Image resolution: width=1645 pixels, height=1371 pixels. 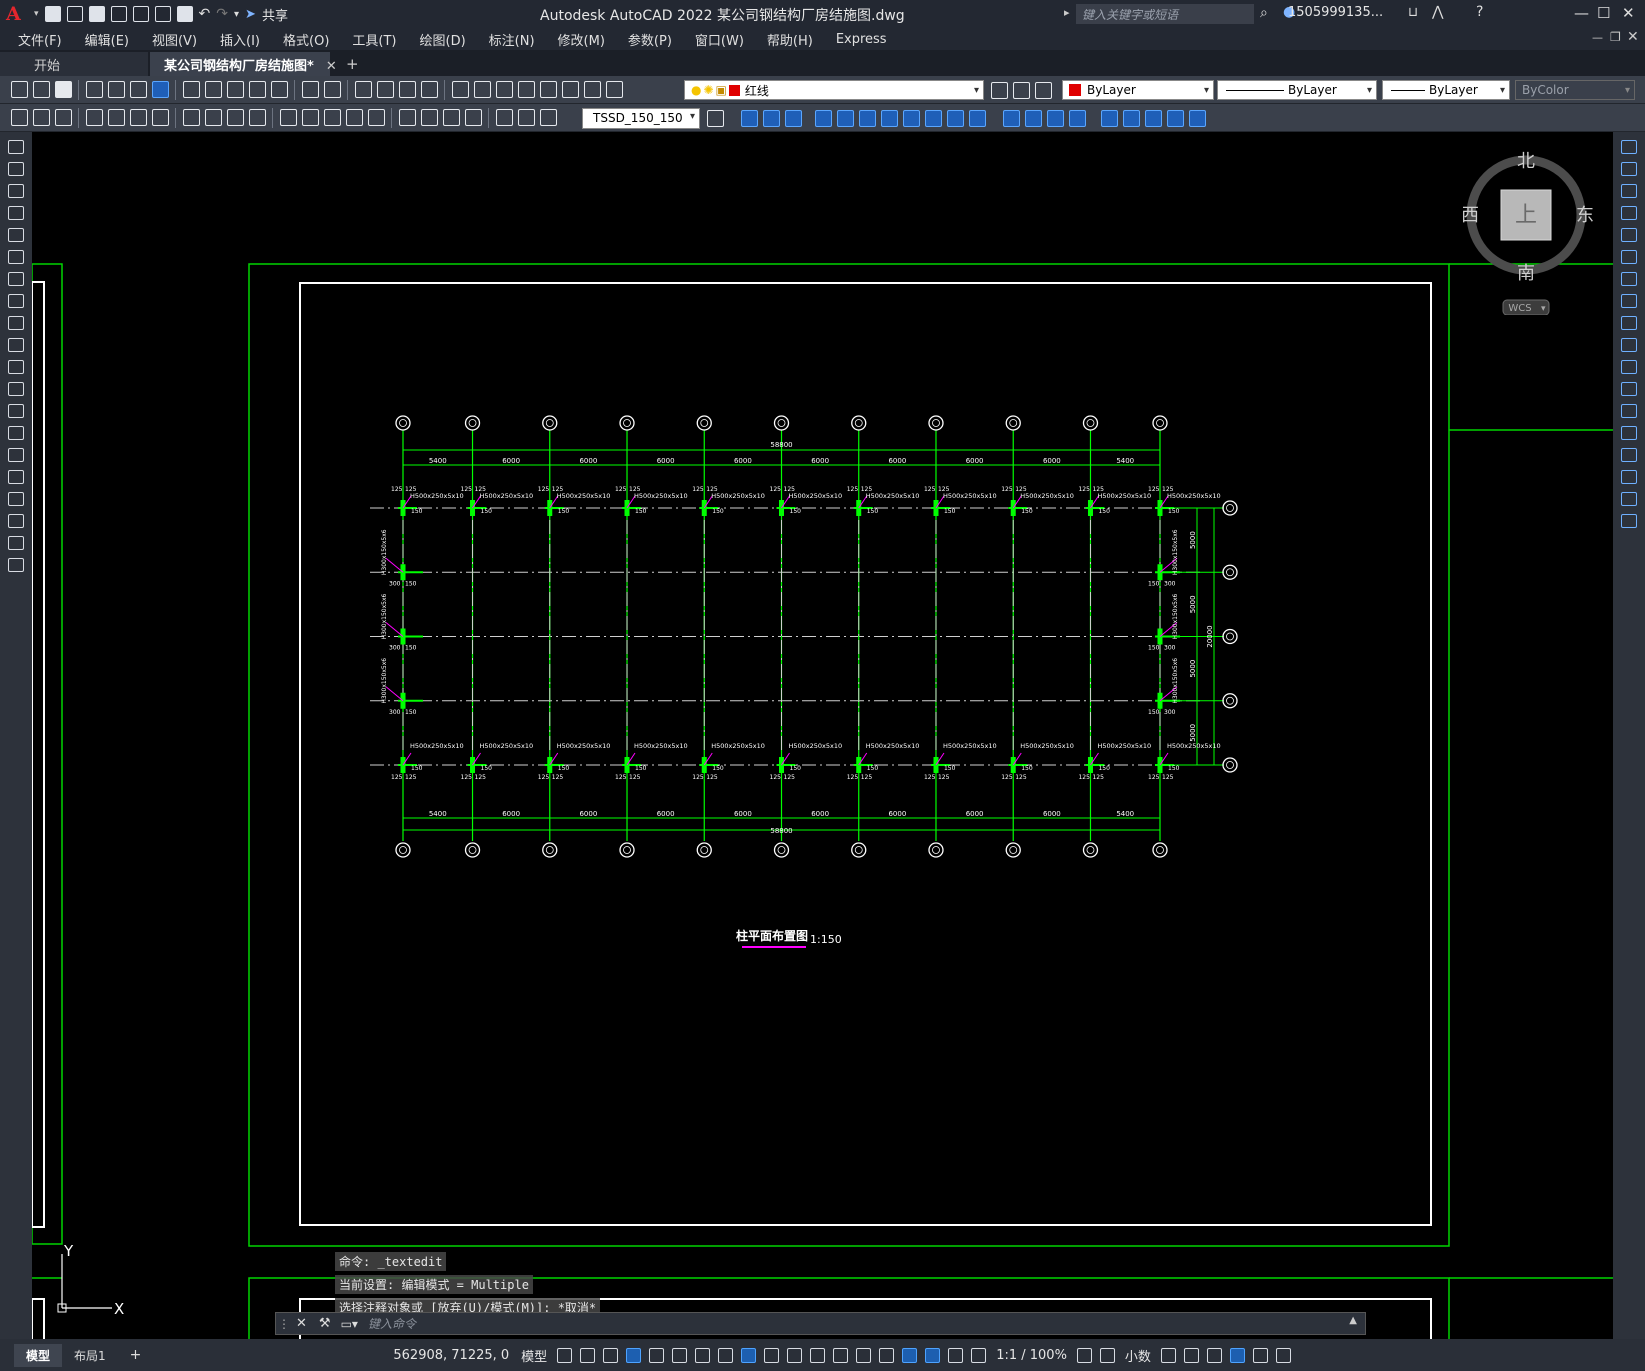 I want to click on tool-matchprop-icon, so click(x=257, y=89).